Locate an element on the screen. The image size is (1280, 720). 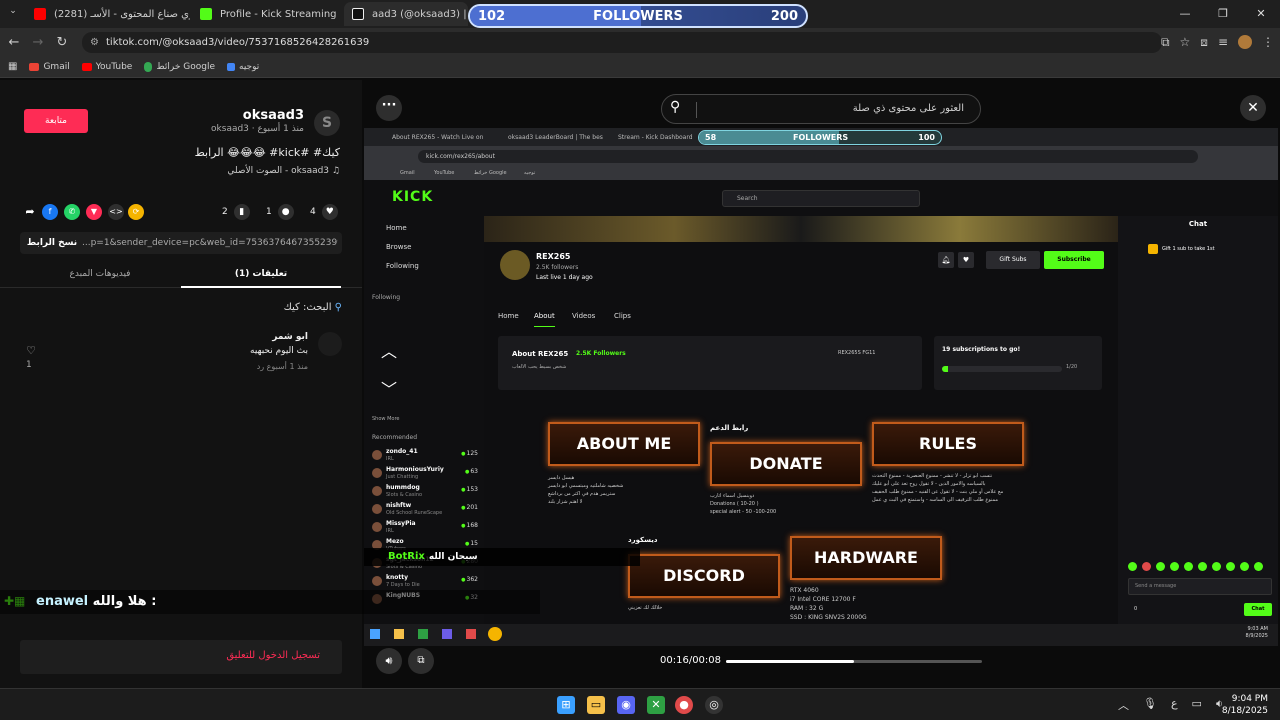
media-icon: ≡ is located at coordinates (1223, 42).